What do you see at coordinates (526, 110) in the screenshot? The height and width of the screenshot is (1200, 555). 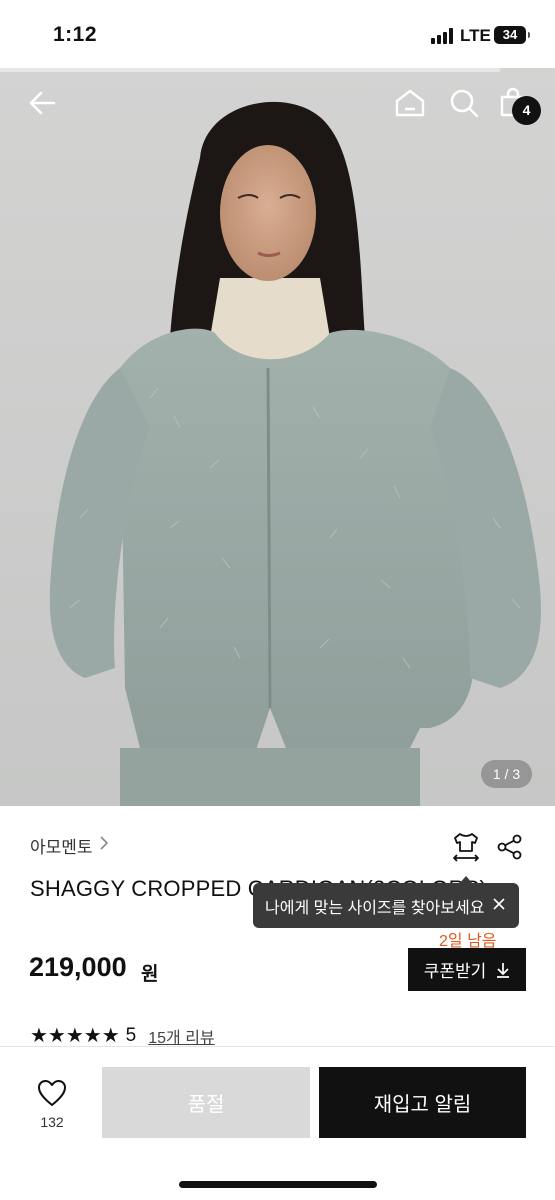 I see `cart-count-badge: 4` at bounding box center [526, 110].